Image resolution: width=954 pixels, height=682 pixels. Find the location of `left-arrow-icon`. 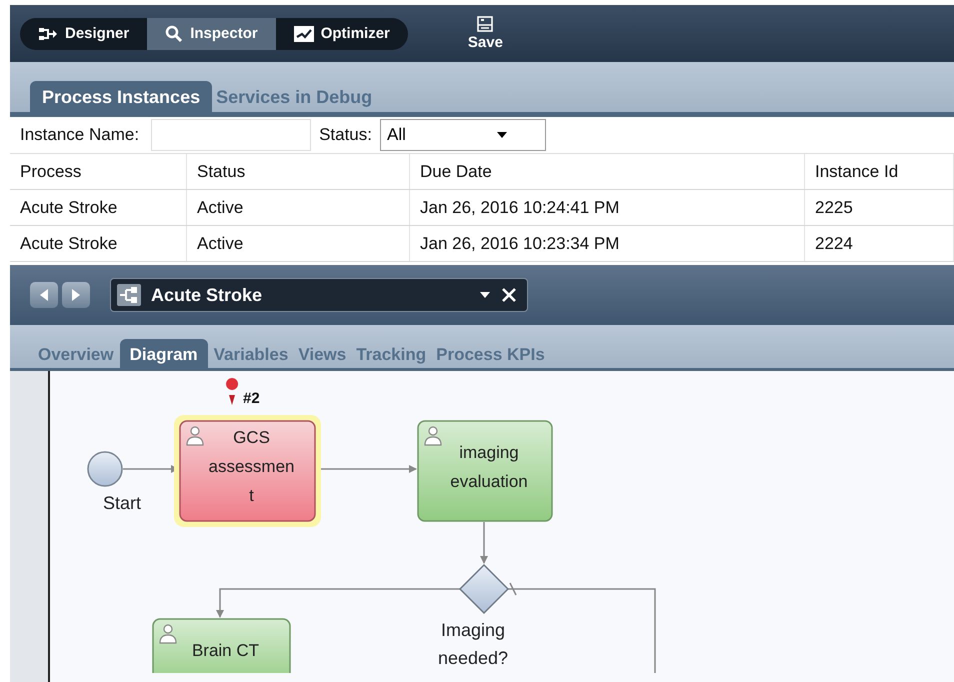

left-arrow-icon is located at coordinates (44, 295).